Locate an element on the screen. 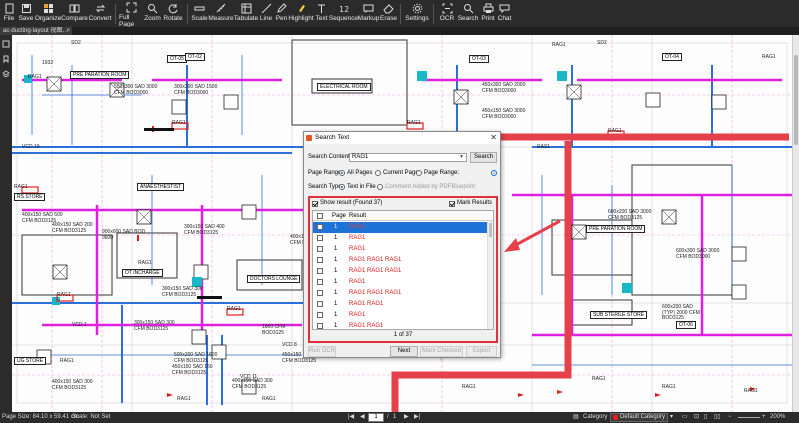 This screenshot has height=423, width=799. page-range-current-radio is located at coordinates (378, 173).